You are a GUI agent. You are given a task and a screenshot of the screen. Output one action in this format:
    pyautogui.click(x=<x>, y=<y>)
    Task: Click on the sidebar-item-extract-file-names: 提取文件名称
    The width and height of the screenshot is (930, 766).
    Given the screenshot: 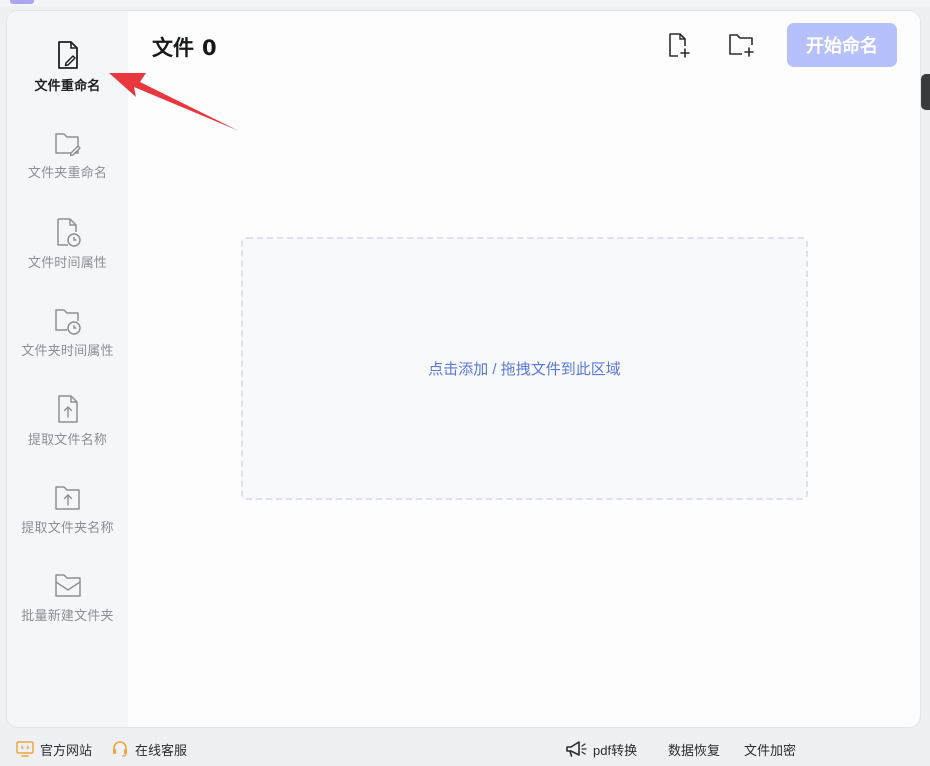 What is the action you would take?
    pyautogui.click(x=67, y=433)
    